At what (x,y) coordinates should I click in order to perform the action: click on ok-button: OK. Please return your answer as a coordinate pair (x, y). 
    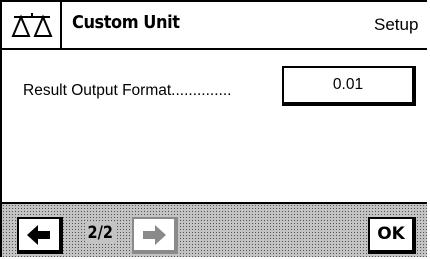
    Looking at the image, I should click on (392, 235).